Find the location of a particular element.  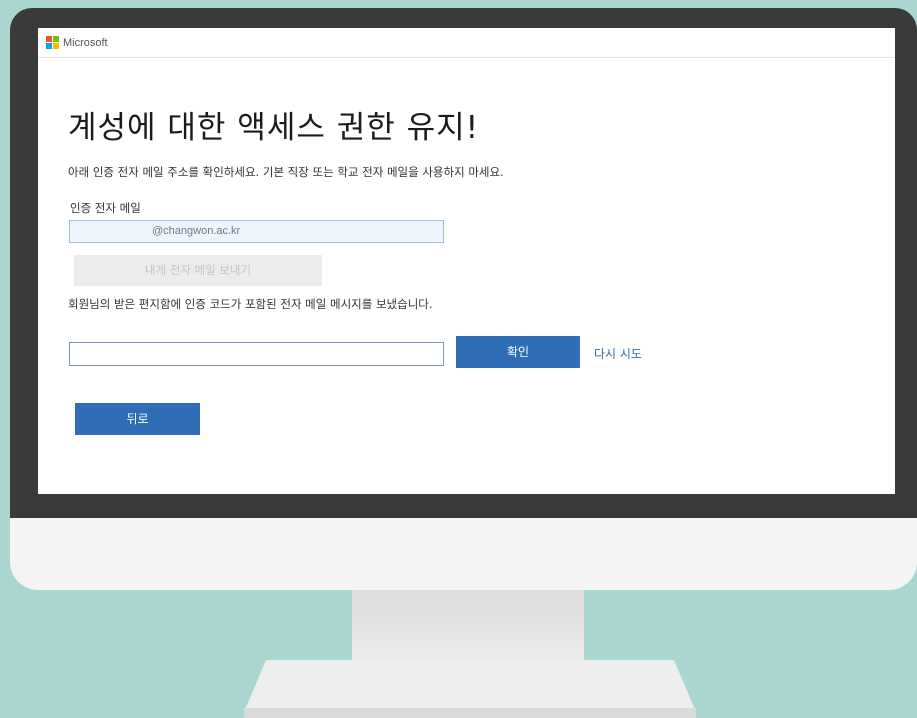

monitor-neck is located at coordinates (468, 627).